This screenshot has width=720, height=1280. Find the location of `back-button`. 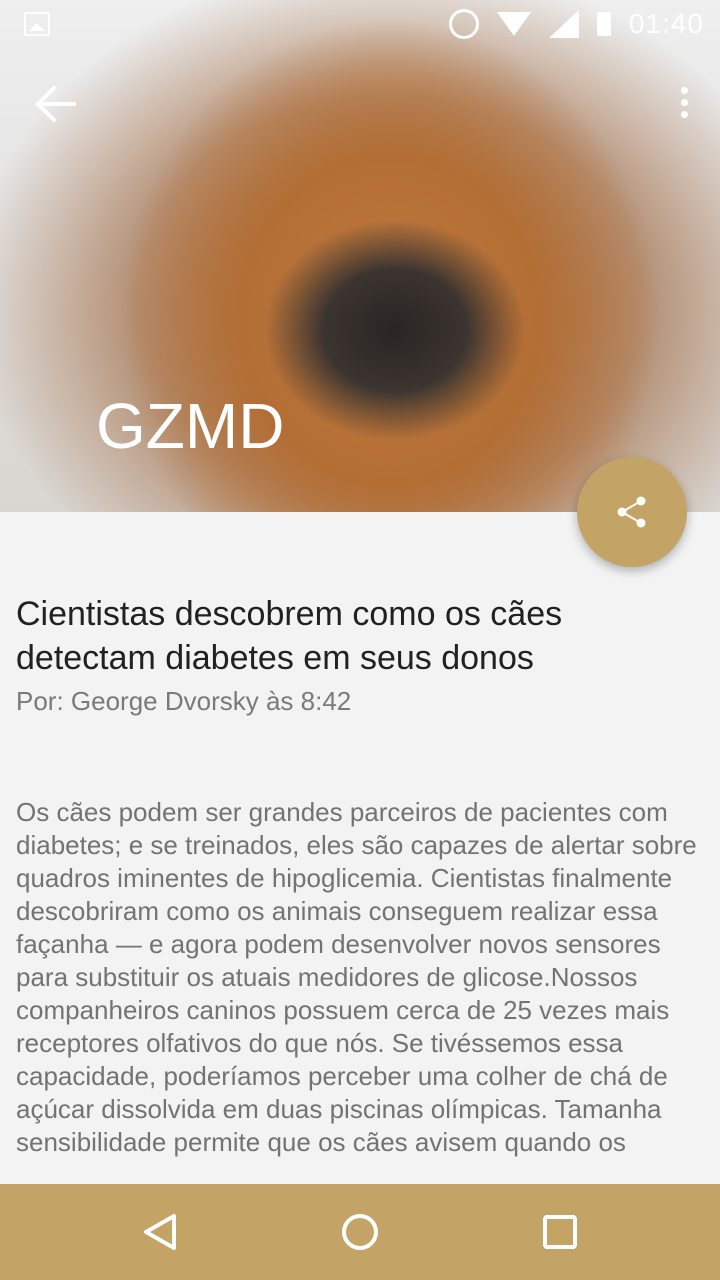

back-button is located at coordinates (56, 104).